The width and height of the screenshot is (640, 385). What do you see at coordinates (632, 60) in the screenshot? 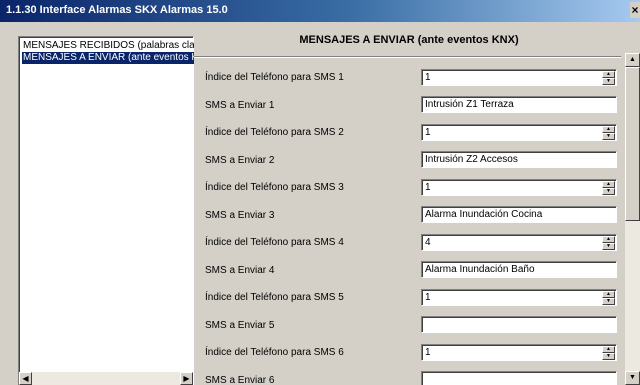
I see `scroll-up-icon: ▲` at bounding box center [632, 60].